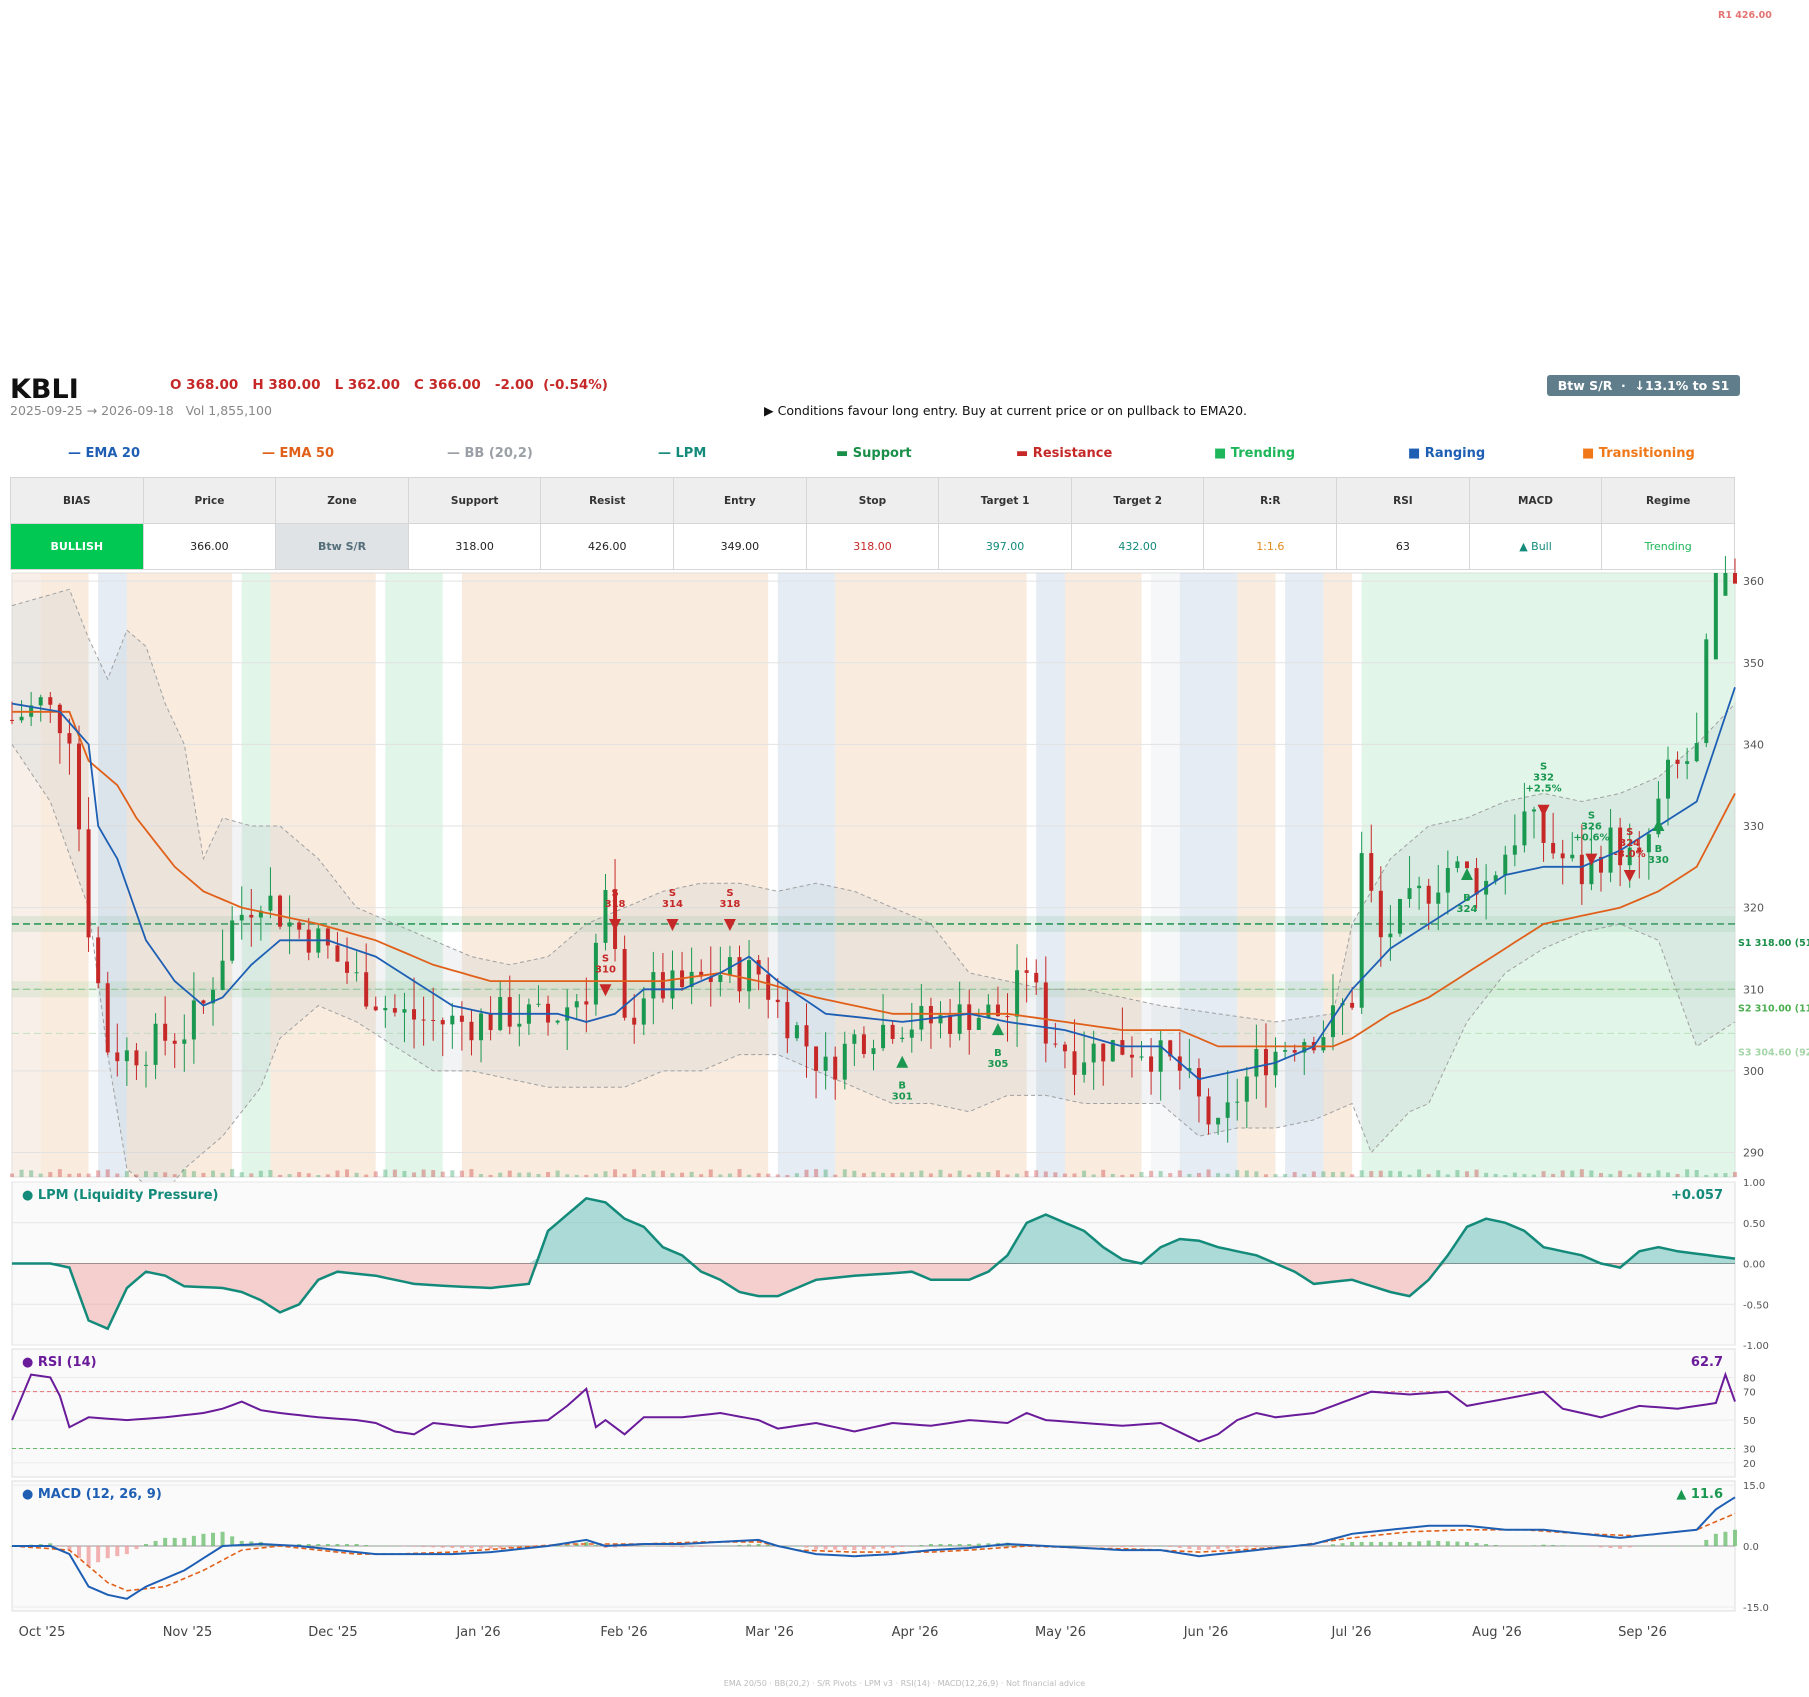 This screenshot has width=1809, height=1697. I want to click on support-label: S2 310.00 (116x), so click(1773, 1008).